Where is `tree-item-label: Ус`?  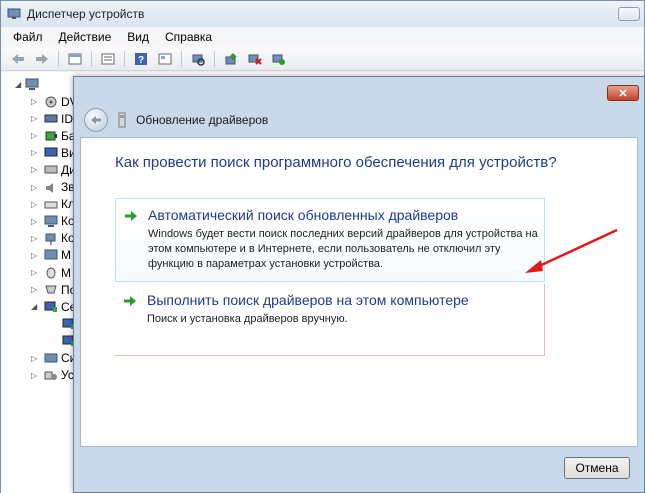 tree-item-label: Ус is located at coordinates (67, 375).